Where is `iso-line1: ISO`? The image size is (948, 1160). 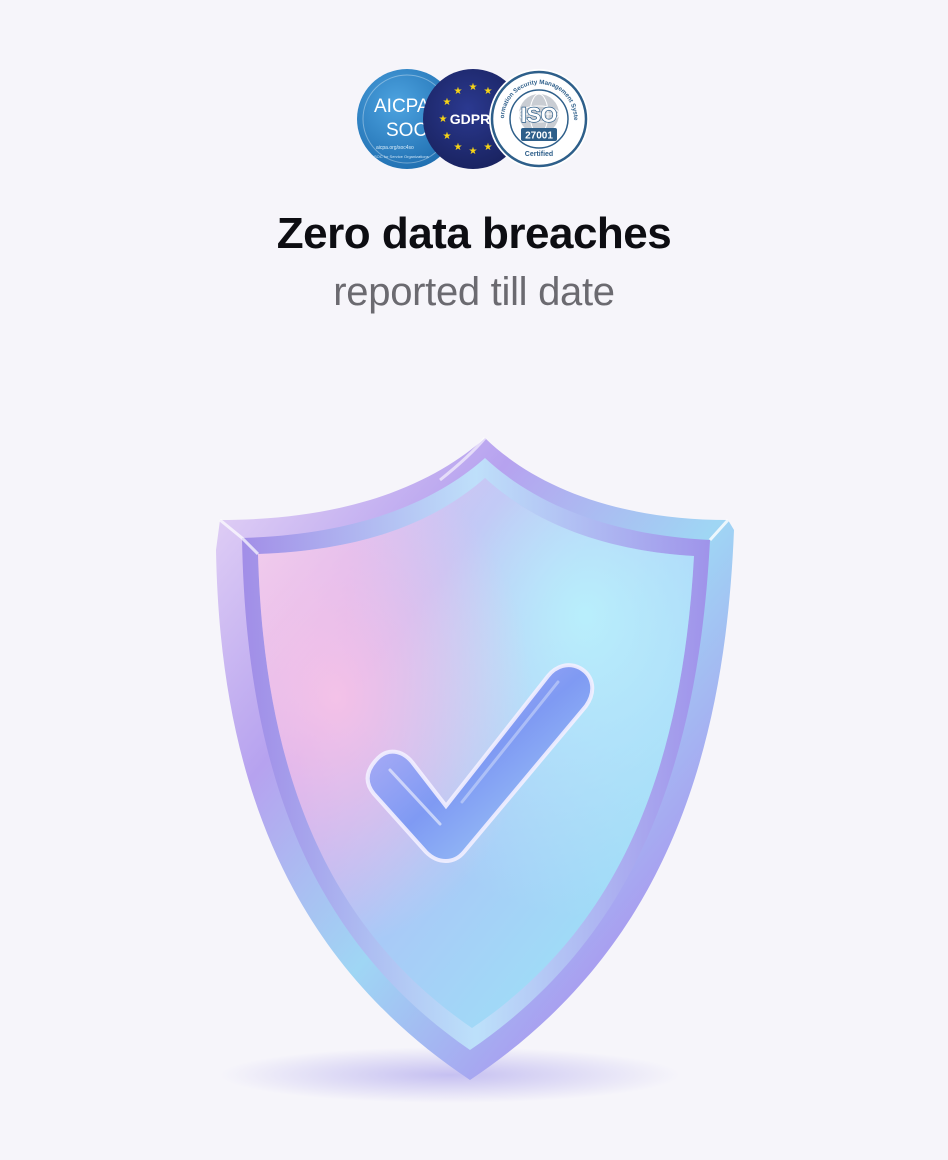 iso-line1: ISO is located at coordinates (539, 115).